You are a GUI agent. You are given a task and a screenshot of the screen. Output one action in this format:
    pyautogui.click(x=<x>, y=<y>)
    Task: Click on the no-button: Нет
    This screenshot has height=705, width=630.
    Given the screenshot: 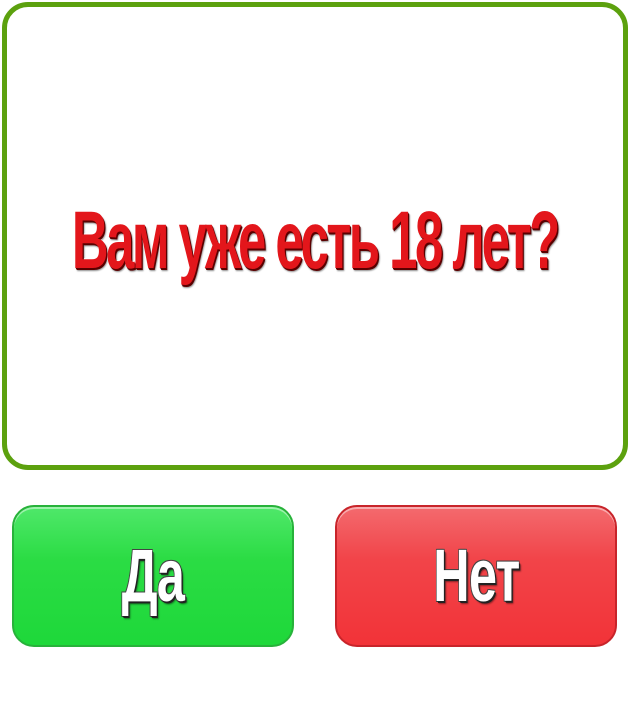 What is the action you would take?
    pyautogui.click(x=476, y=576)
    